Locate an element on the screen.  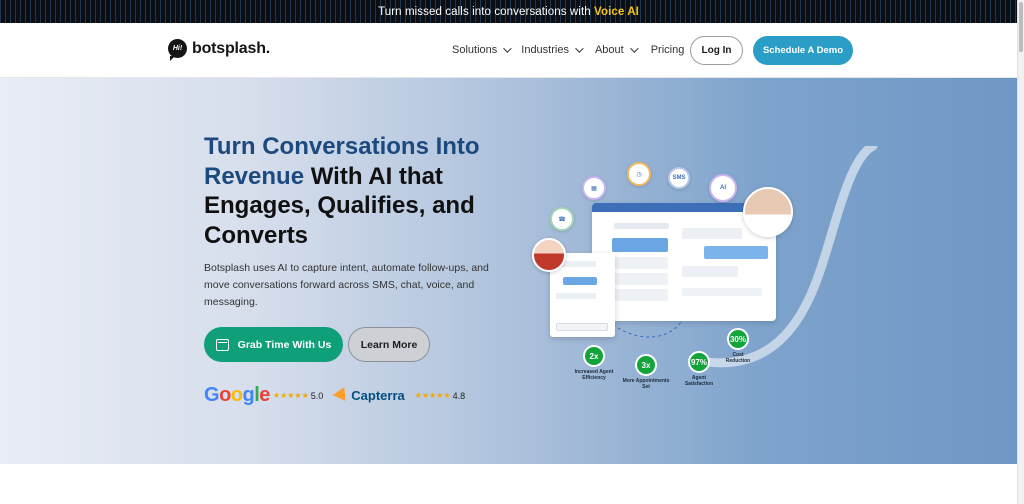
logo-wordmark: botsplash. is located at coordinates (231, 48).